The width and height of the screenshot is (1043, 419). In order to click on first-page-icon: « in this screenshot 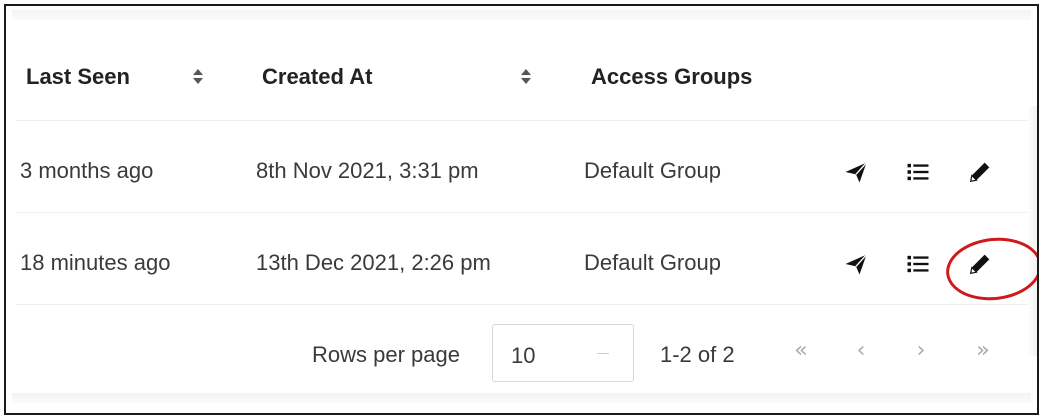, I will do `click(801, 351)`.